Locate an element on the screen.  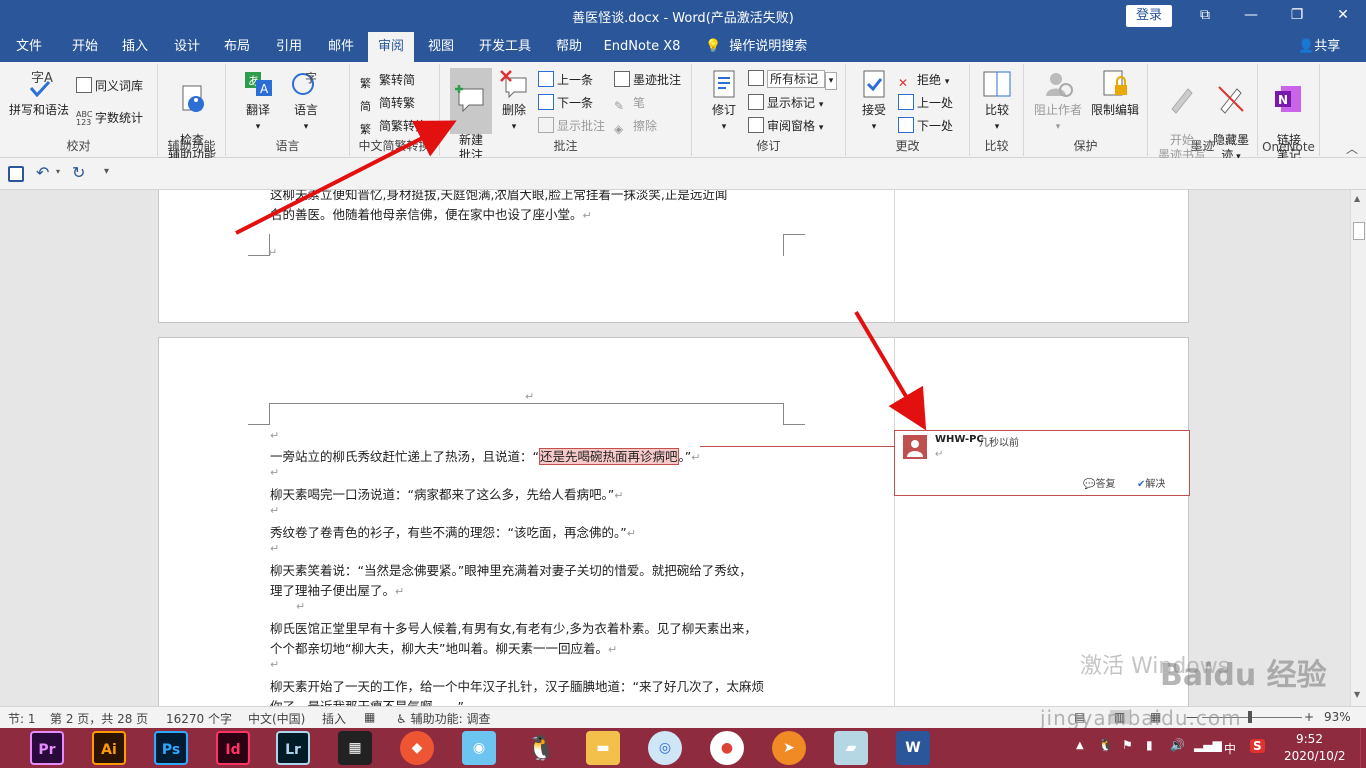
clock-time: 9:52 is located at coordinates (1309, 739).